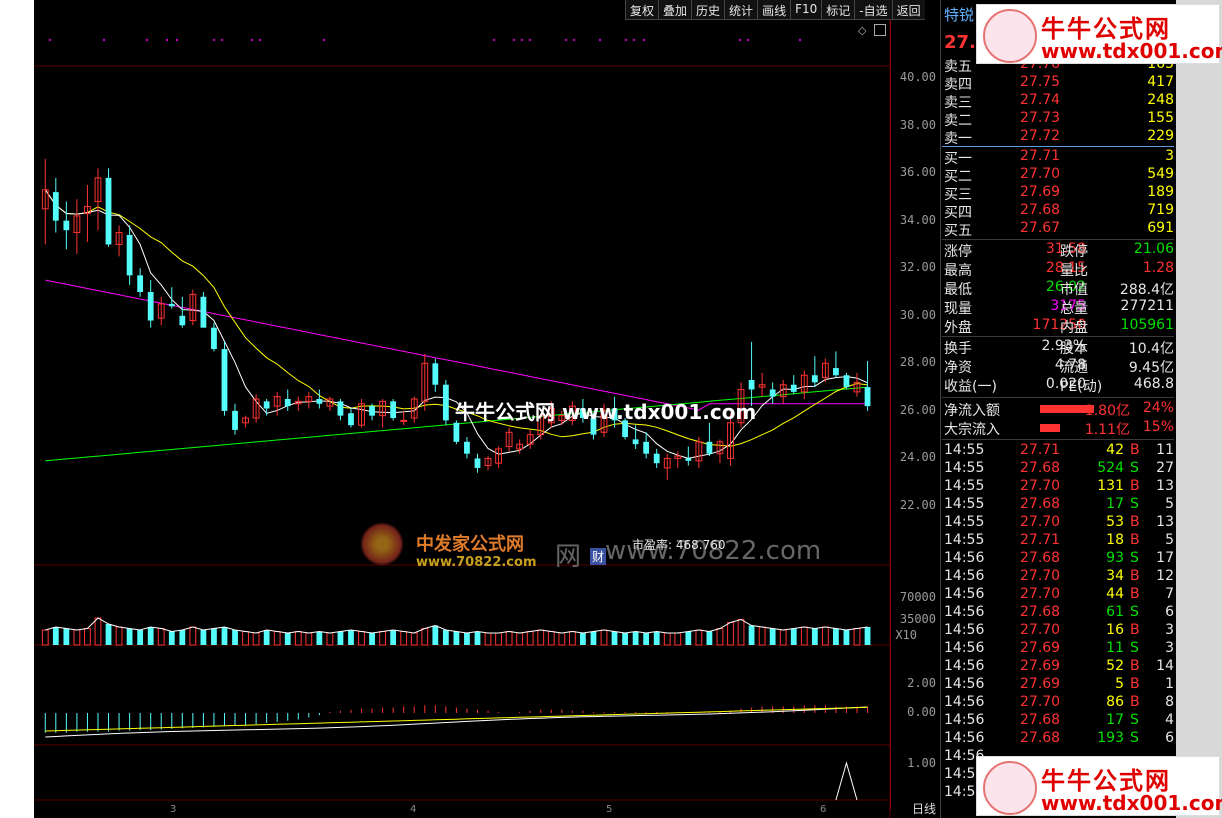 Image resolution: width=1222 pixels, height=818 pixels. What do you see at coordinates (1059, 577) in the screenshot?
I see `tick-trade-row: 14:56 27.70 34 B 12` at bounding box center [1059, 577].